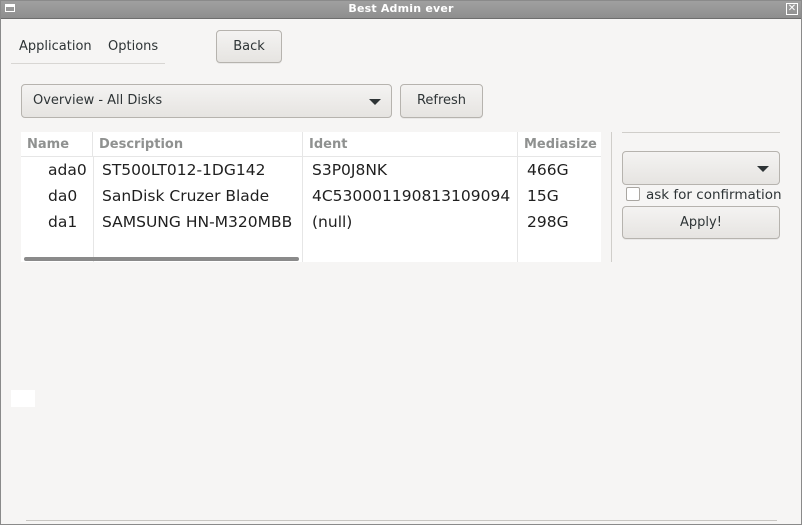  What do you see at coordinates (197, 222) in the screenshot?
I see `cell-description: SAMSUNG HN-M320MBB` at bounding box center [197, 222].